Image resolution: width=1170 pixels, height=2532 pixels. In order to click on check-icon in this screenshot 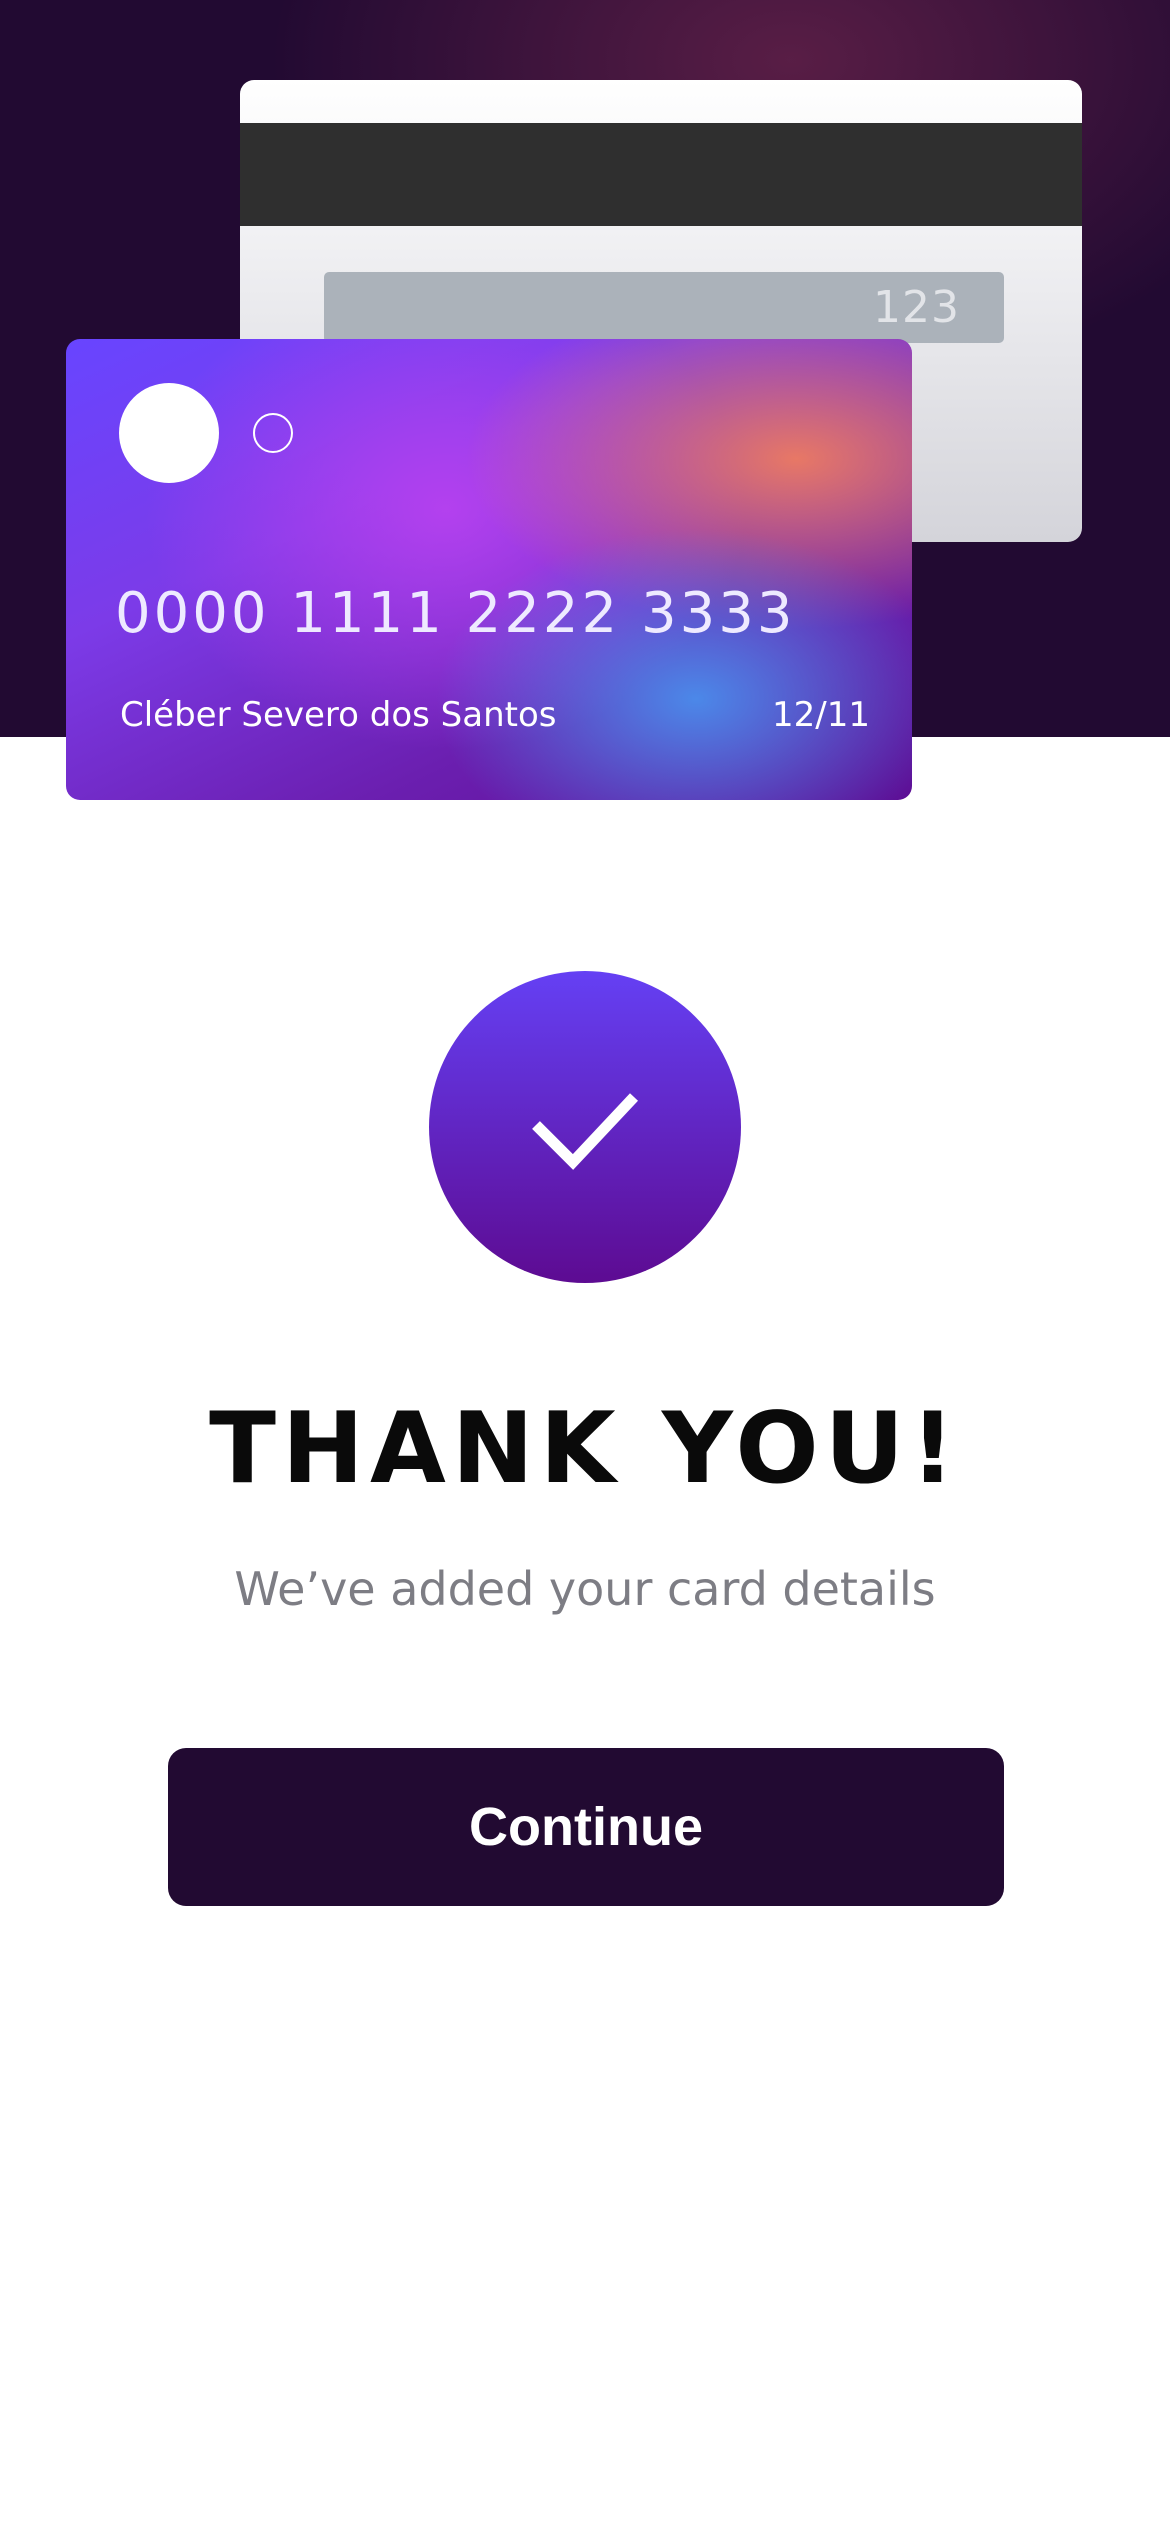, I will do `click(585, 1131)`.